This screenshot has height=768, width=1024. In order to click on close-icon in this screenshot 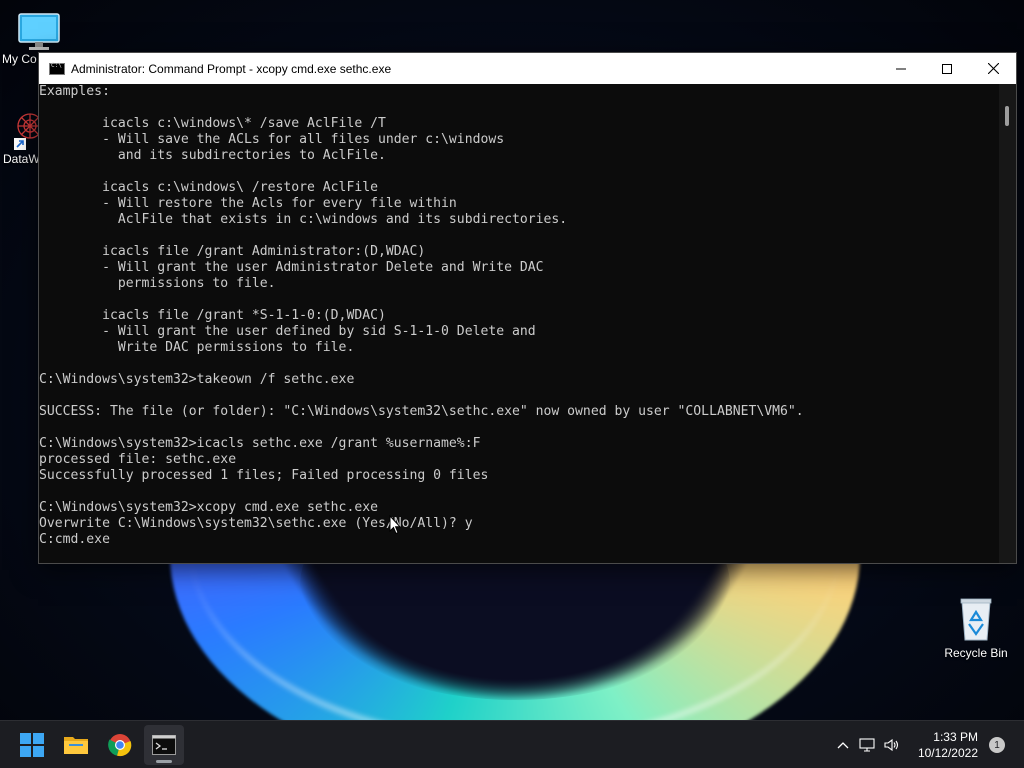, I will do `click(993, 68)`.